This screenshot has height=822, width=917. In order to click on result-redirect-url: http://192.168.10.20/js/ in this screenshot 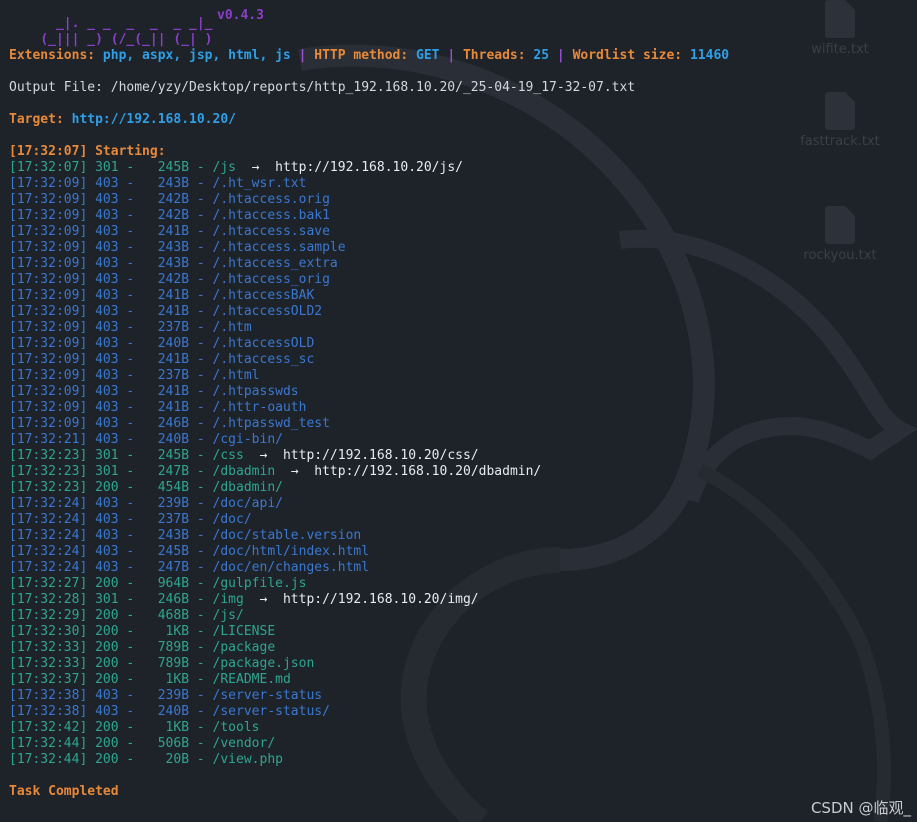, I will do `click(369, 167)`.